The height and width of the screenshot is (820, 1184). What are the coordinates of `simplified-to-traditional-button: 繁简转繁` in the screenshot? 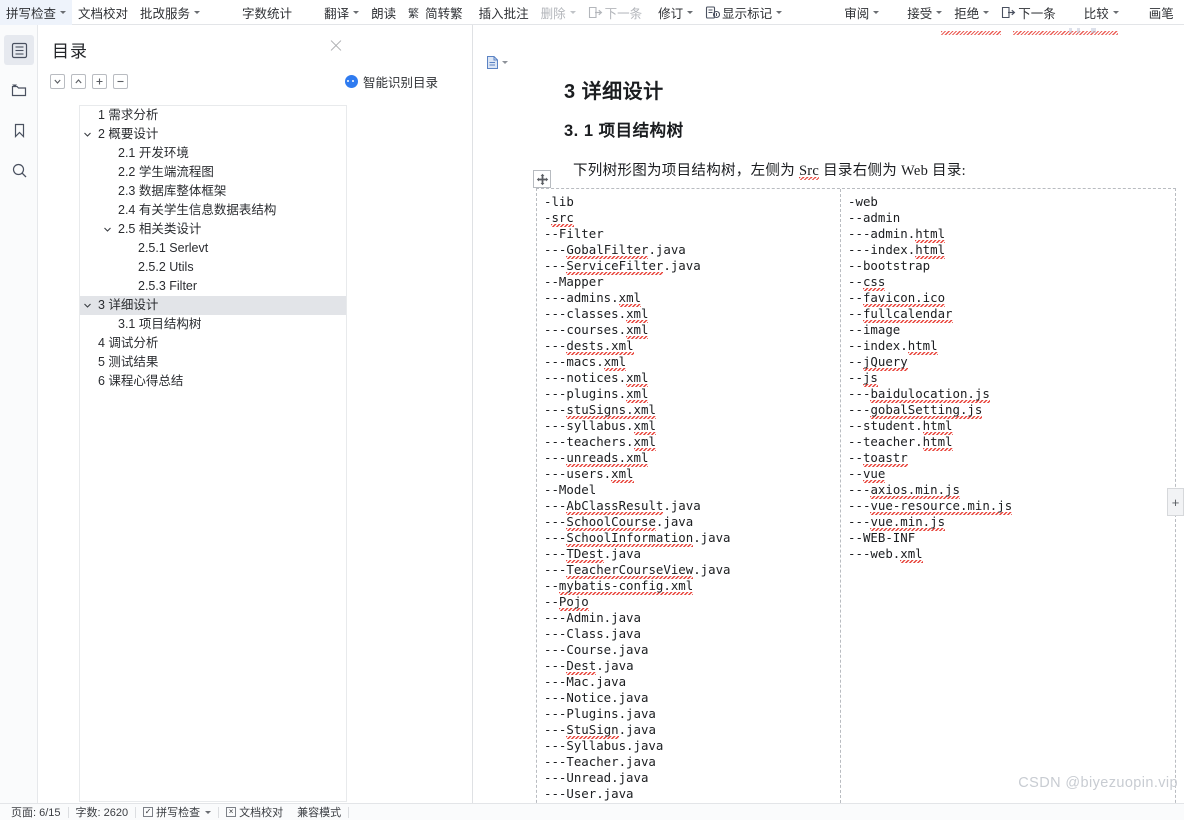 It's located at (435, 12).